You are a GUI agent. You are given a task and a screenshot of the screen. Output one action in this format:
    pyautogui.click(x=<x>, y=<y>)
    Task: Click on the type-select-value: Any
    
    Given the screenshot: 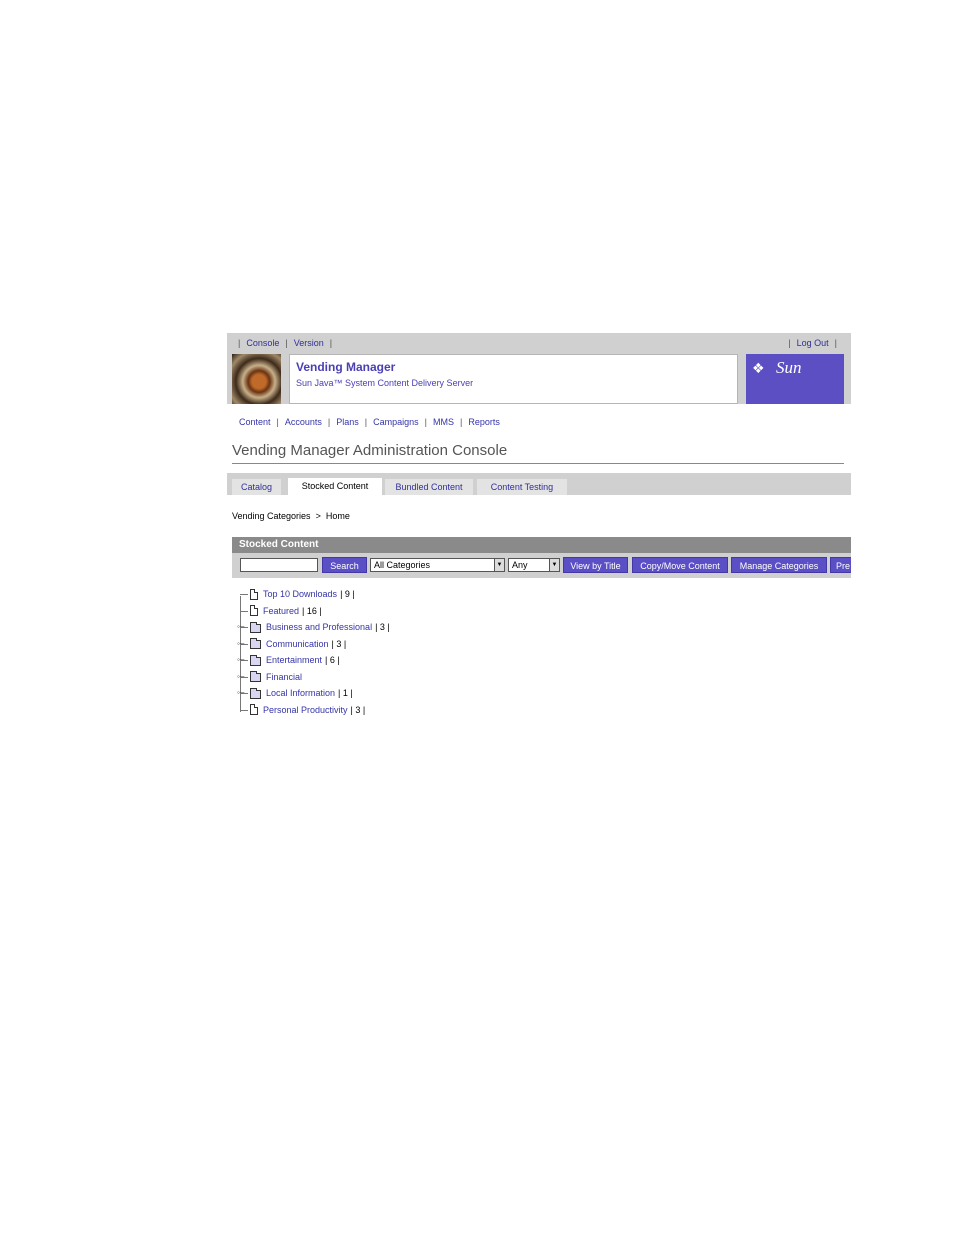 What is the action you would take?
    pyautogui.click(x=520, y=565)
    